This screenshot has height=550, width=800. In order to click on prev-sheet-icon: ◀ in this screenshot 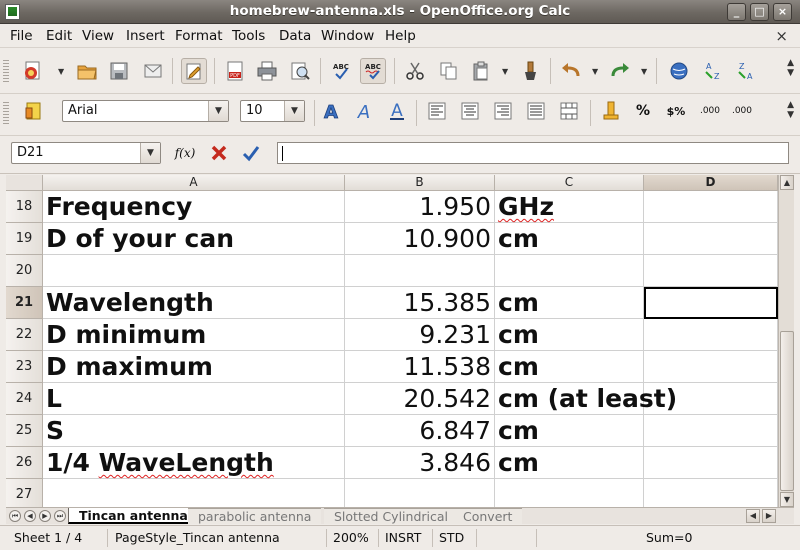, I will do `click(30, 516)`.